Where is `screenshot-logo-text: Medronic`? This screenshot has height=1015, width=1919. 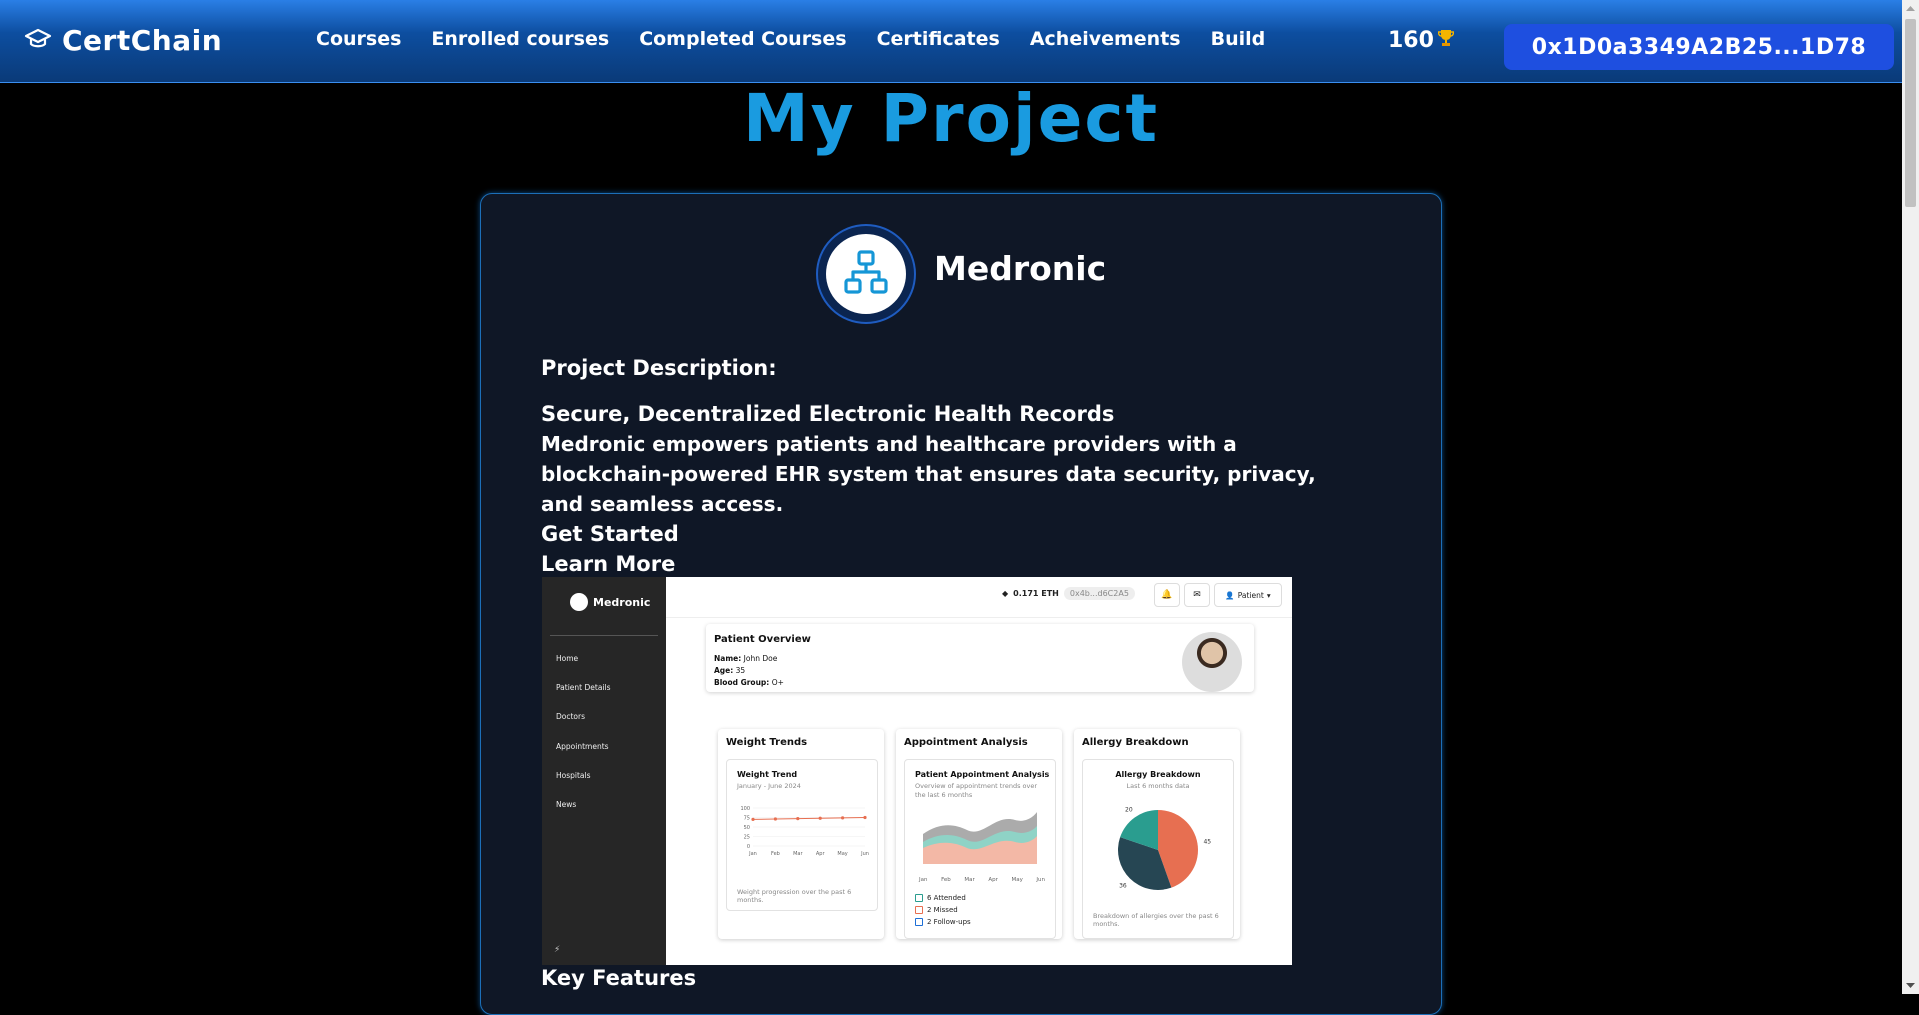
screenshot-logo-text: Medronic is located at coordinates (622, 602).